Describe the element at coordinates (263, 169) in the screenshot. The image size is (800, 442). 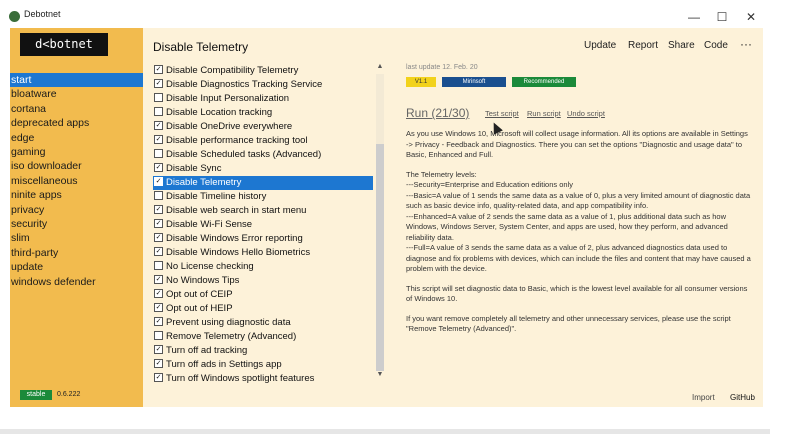
I see `list-item: ✓ Disable Sync` at that location.